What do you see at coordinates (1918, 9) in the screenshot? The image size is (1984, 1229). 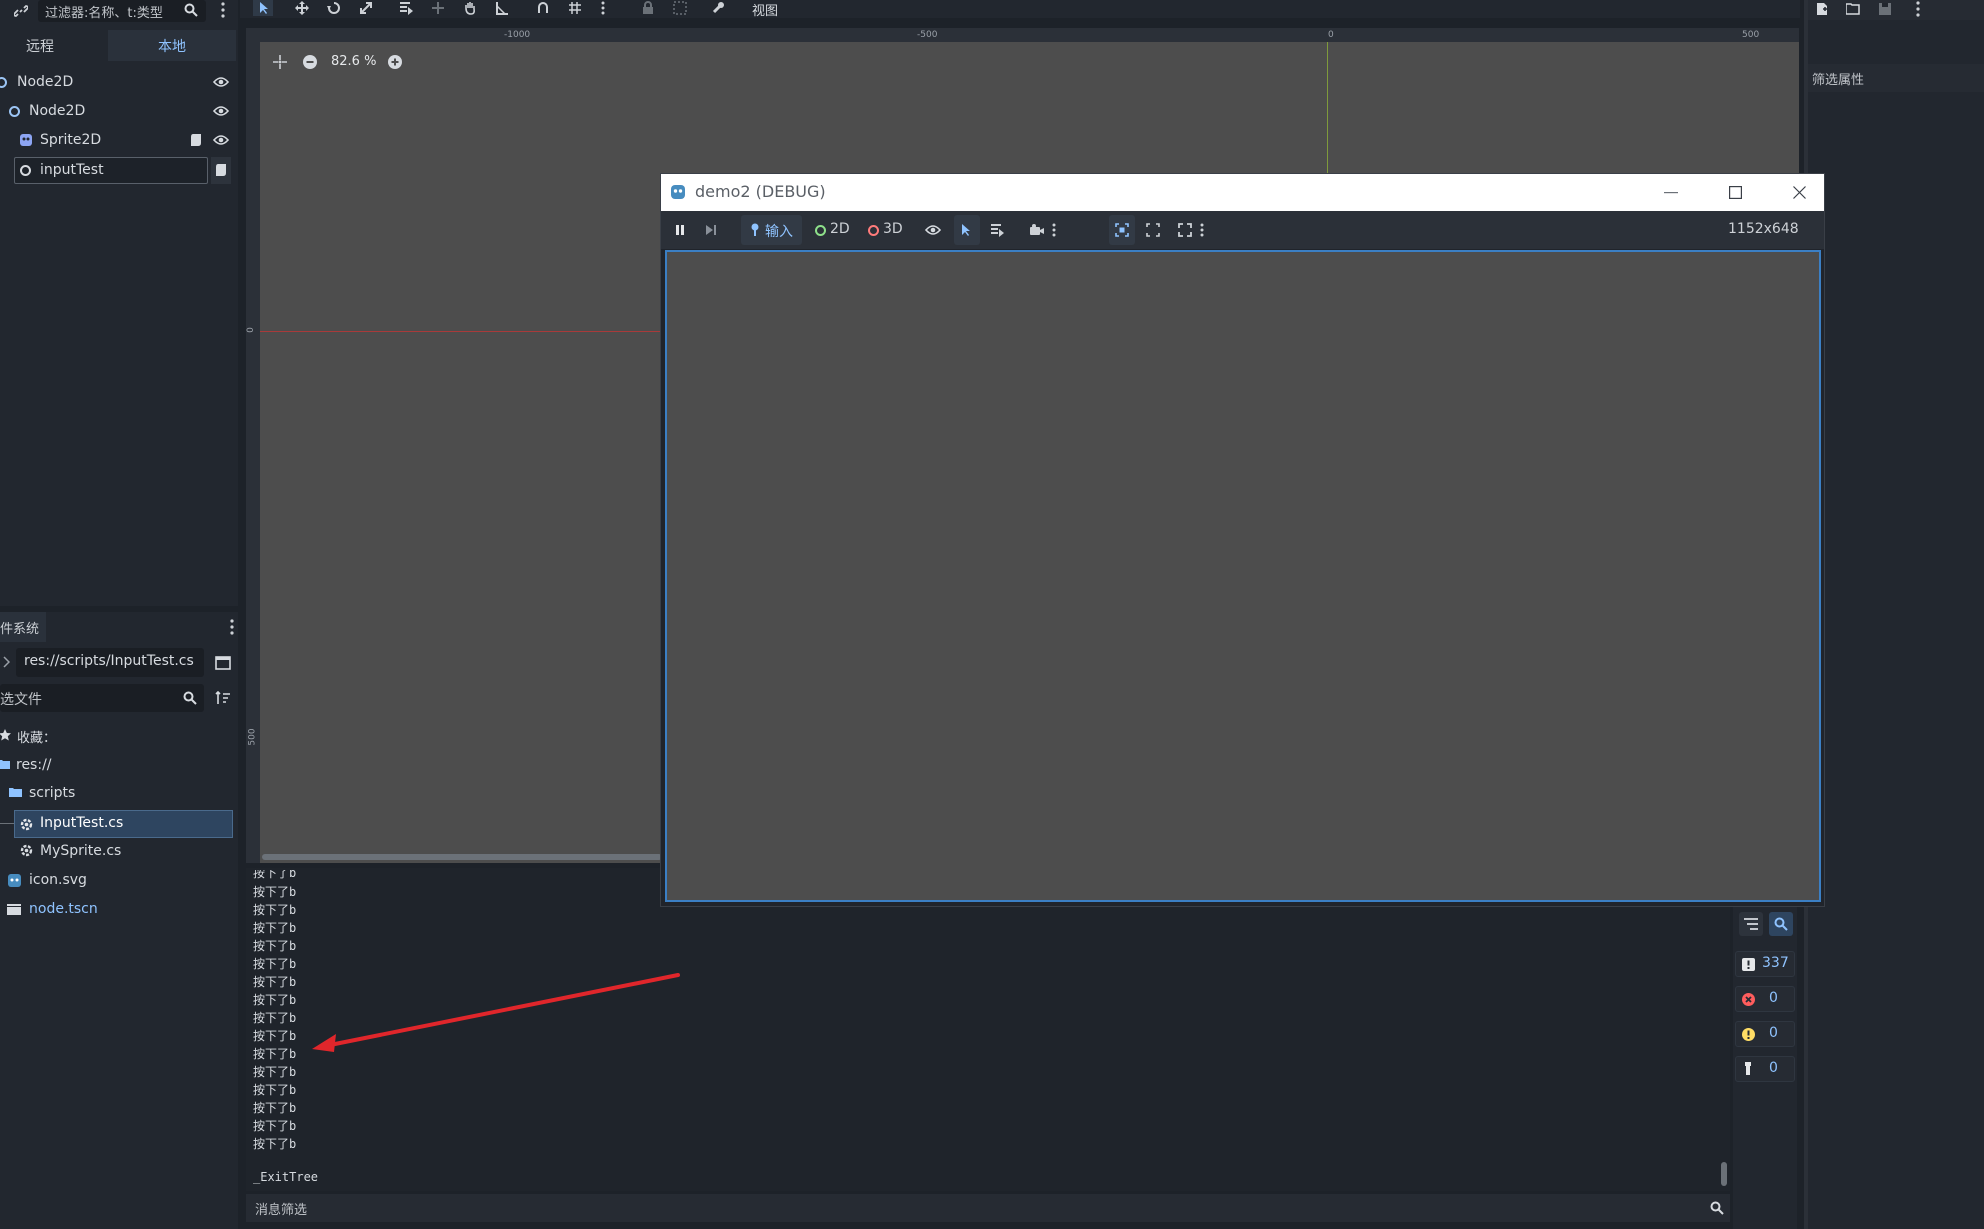 I see `inspector-menu-button` at bounding box center [1918, 9].